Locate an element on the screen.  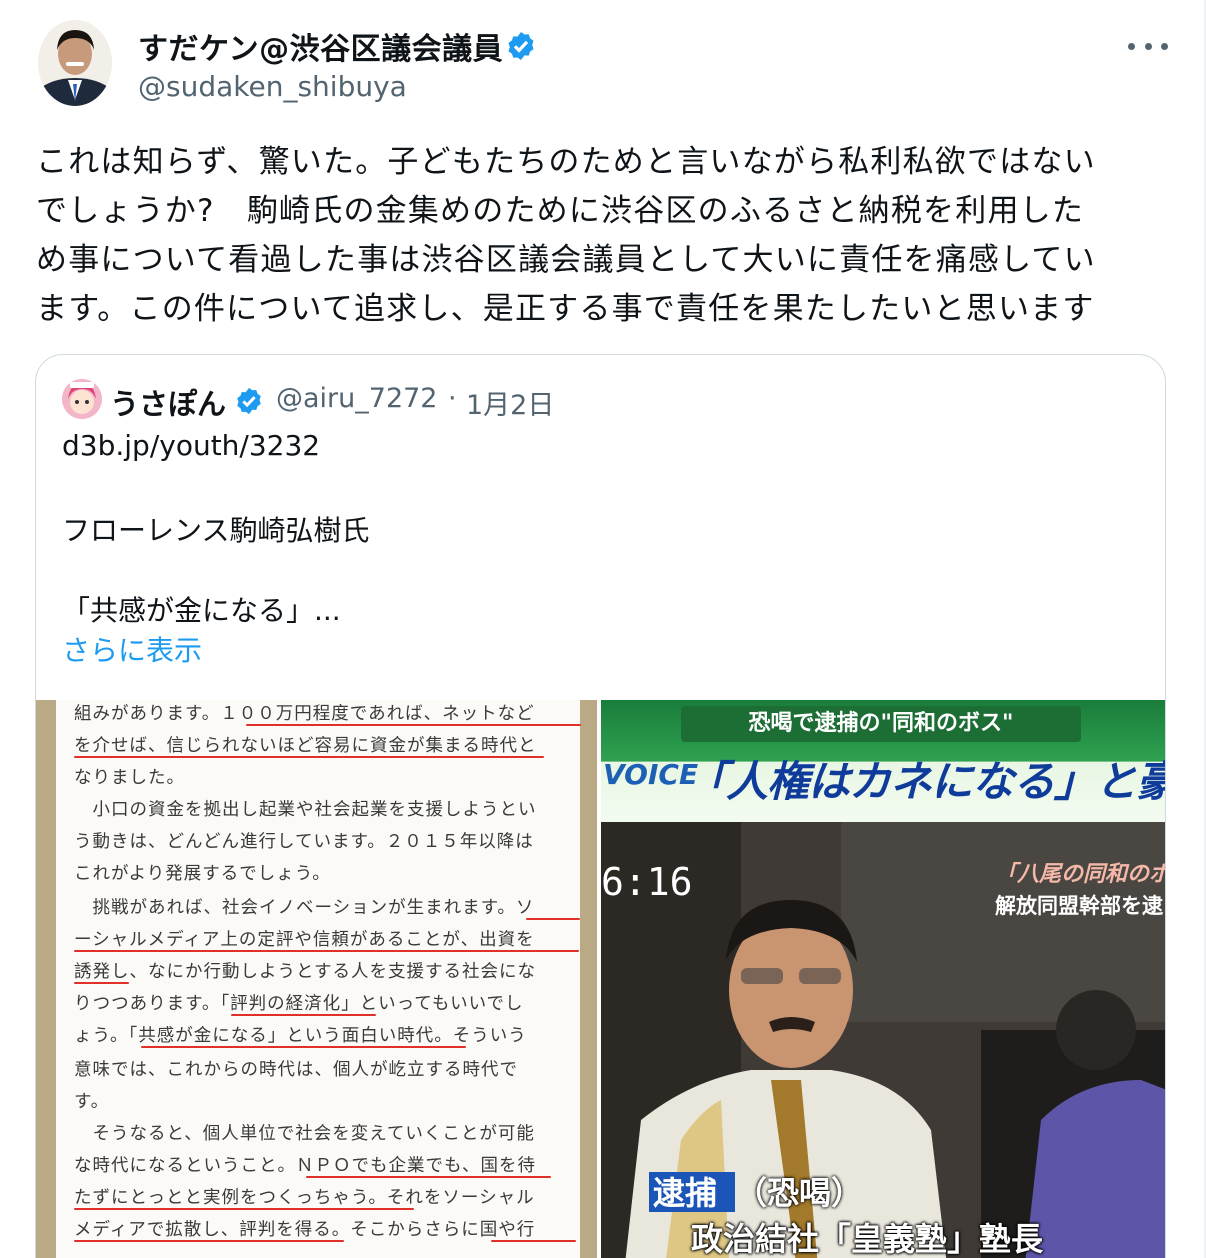
tv-side-subtitle: 解放同盟幹部を逮 is located at coordinates (1079, 905).